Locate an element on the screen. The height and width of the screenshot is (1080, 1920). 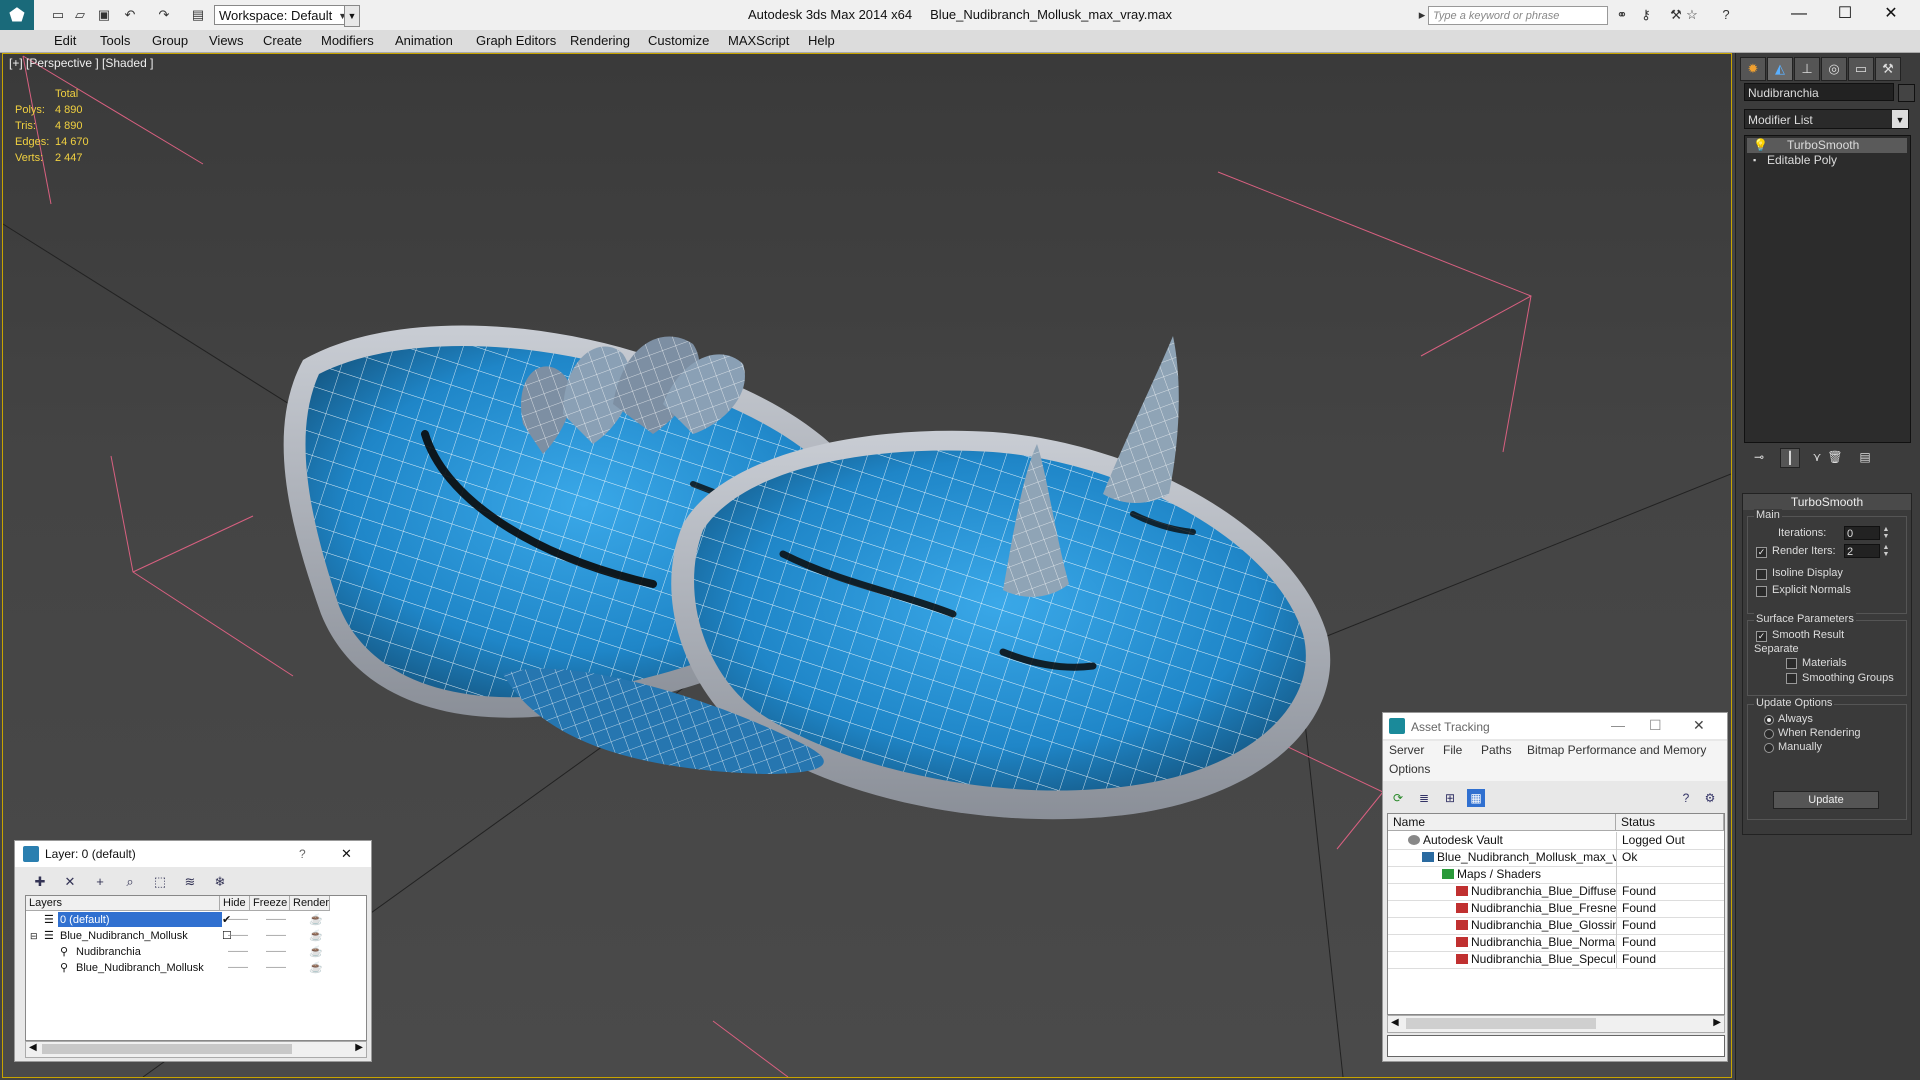
asset-row: Nudibranchia_Blue_Fresnel.png Found is located at coordinates (1556, 909).